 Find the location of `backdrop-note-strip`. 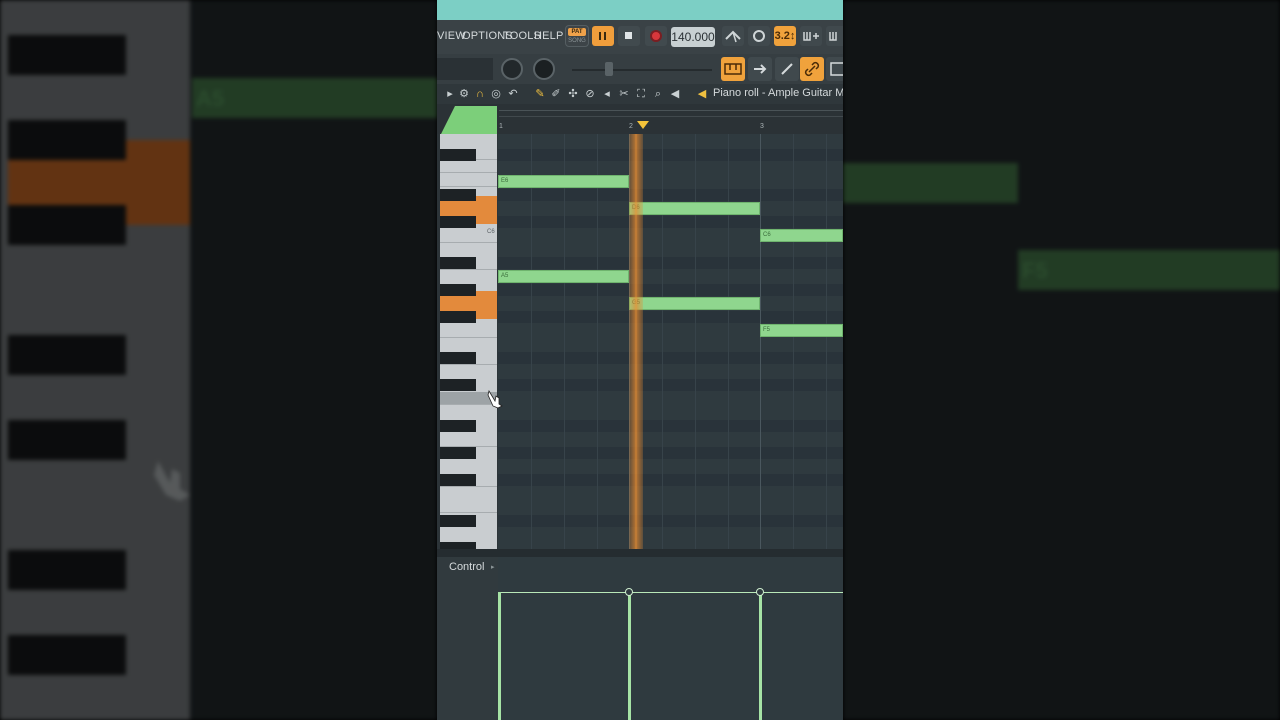

backdrop-note-strip is located at coordinates (930, 183).